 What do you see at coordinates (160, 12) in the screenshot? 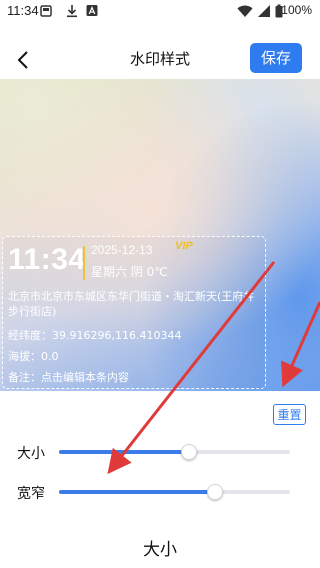
I see `status-bar: 11:34 100%` at bounding box center [160, 12].